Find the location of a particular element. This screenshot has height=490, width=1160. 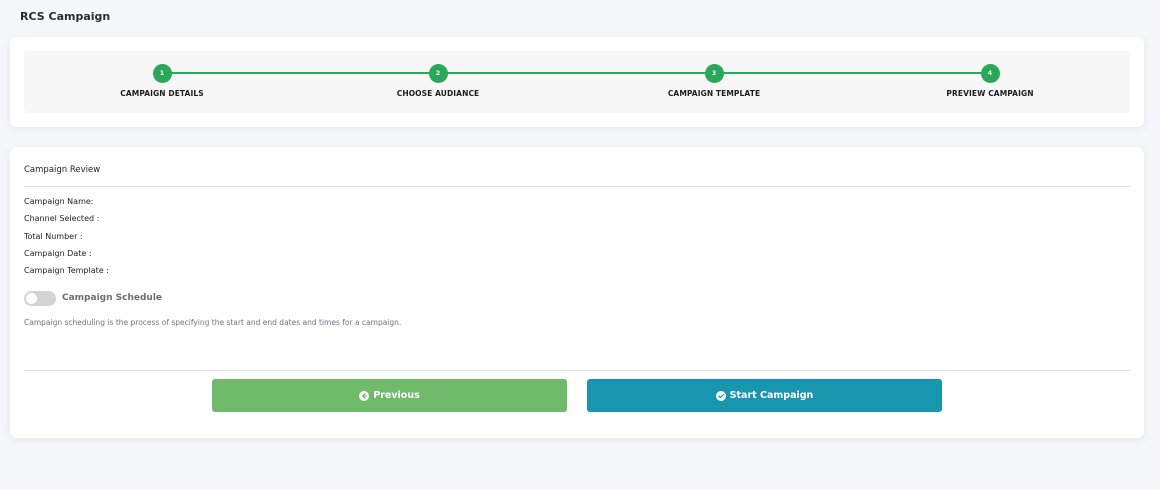

step-number: 4 is located at coordinates (990, 73).